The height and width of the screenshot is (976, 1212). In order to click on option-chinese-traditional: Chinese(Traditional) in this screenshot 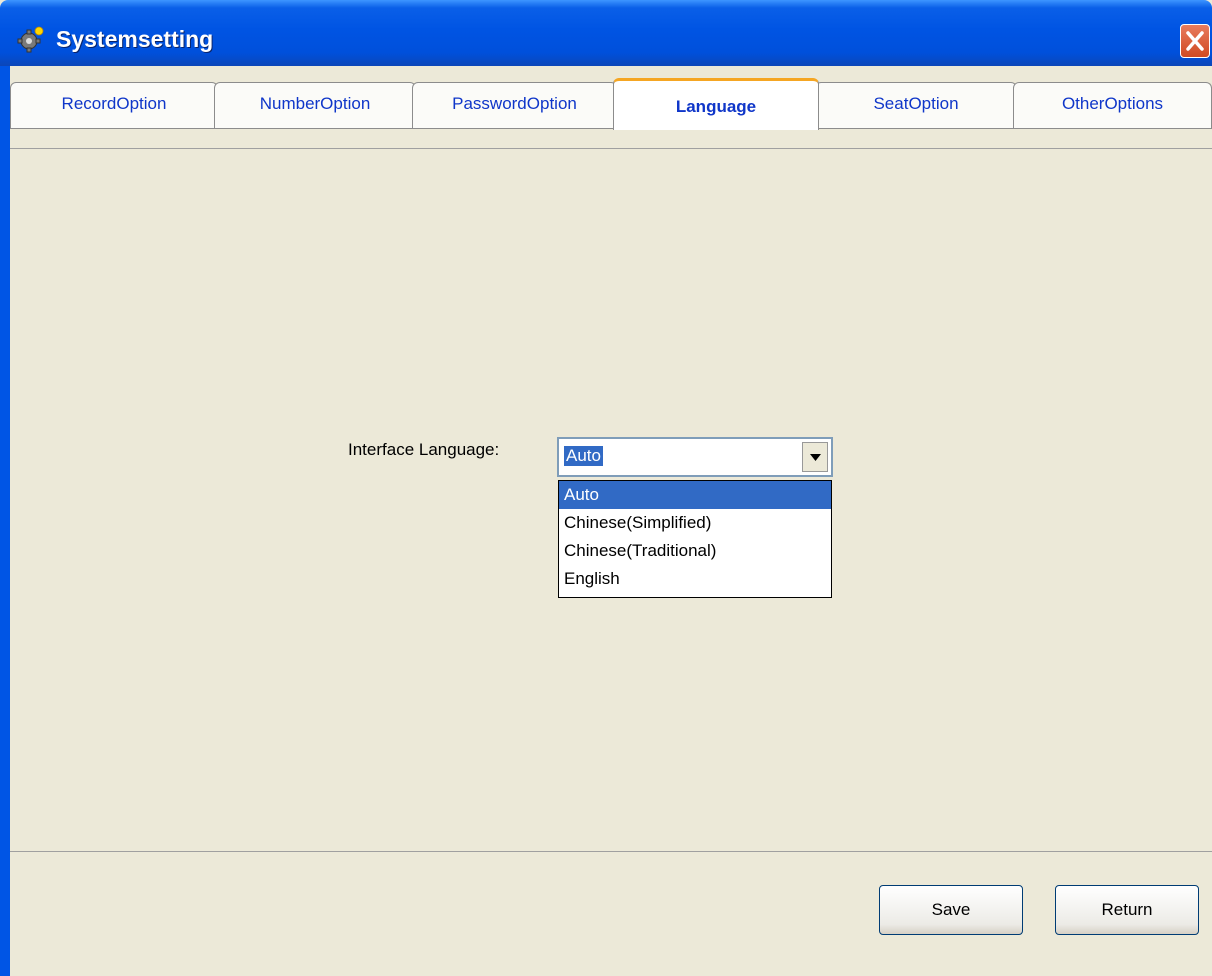, I will do `click(695, 551)`.